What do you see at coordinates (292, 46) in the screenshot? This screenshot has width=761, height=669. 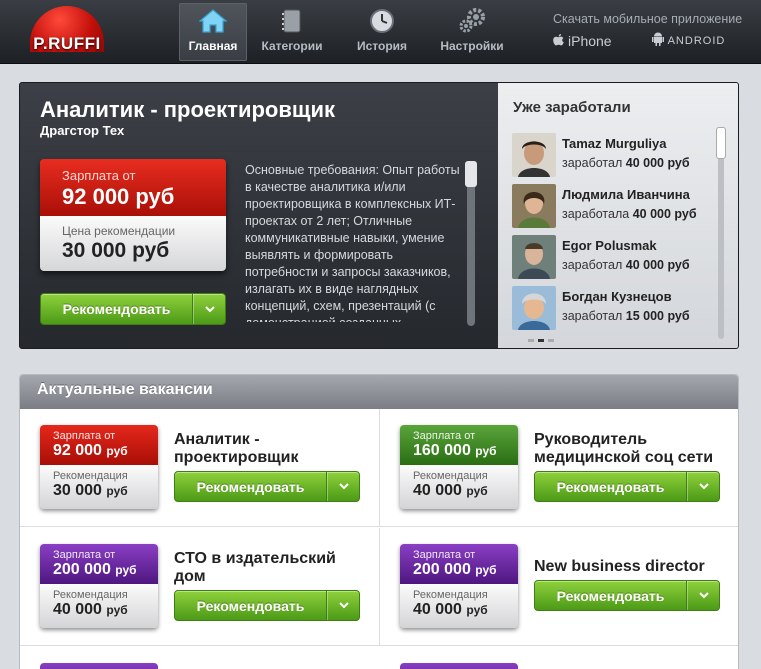 I see `nav-categories-label: Категории` at bounding box center [292, 46].